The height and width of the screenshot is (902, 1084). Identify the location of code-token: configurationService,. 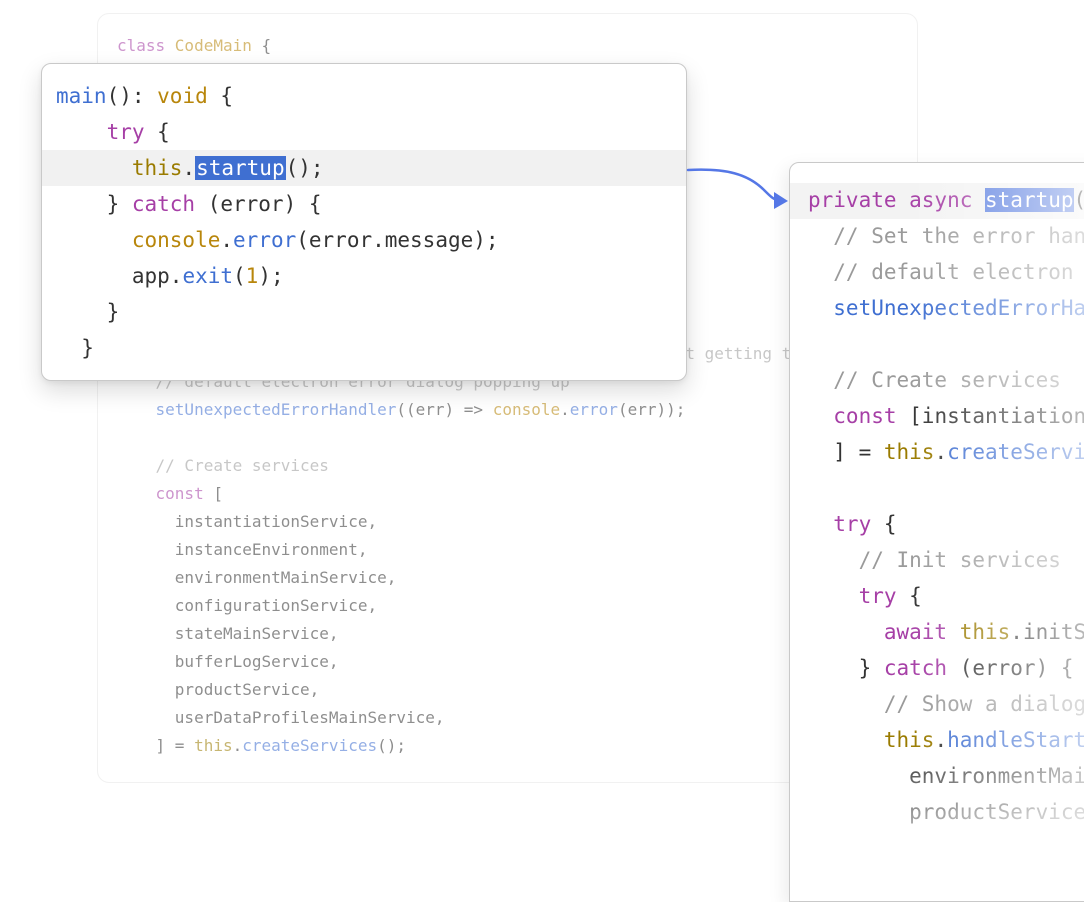
(247, 605).